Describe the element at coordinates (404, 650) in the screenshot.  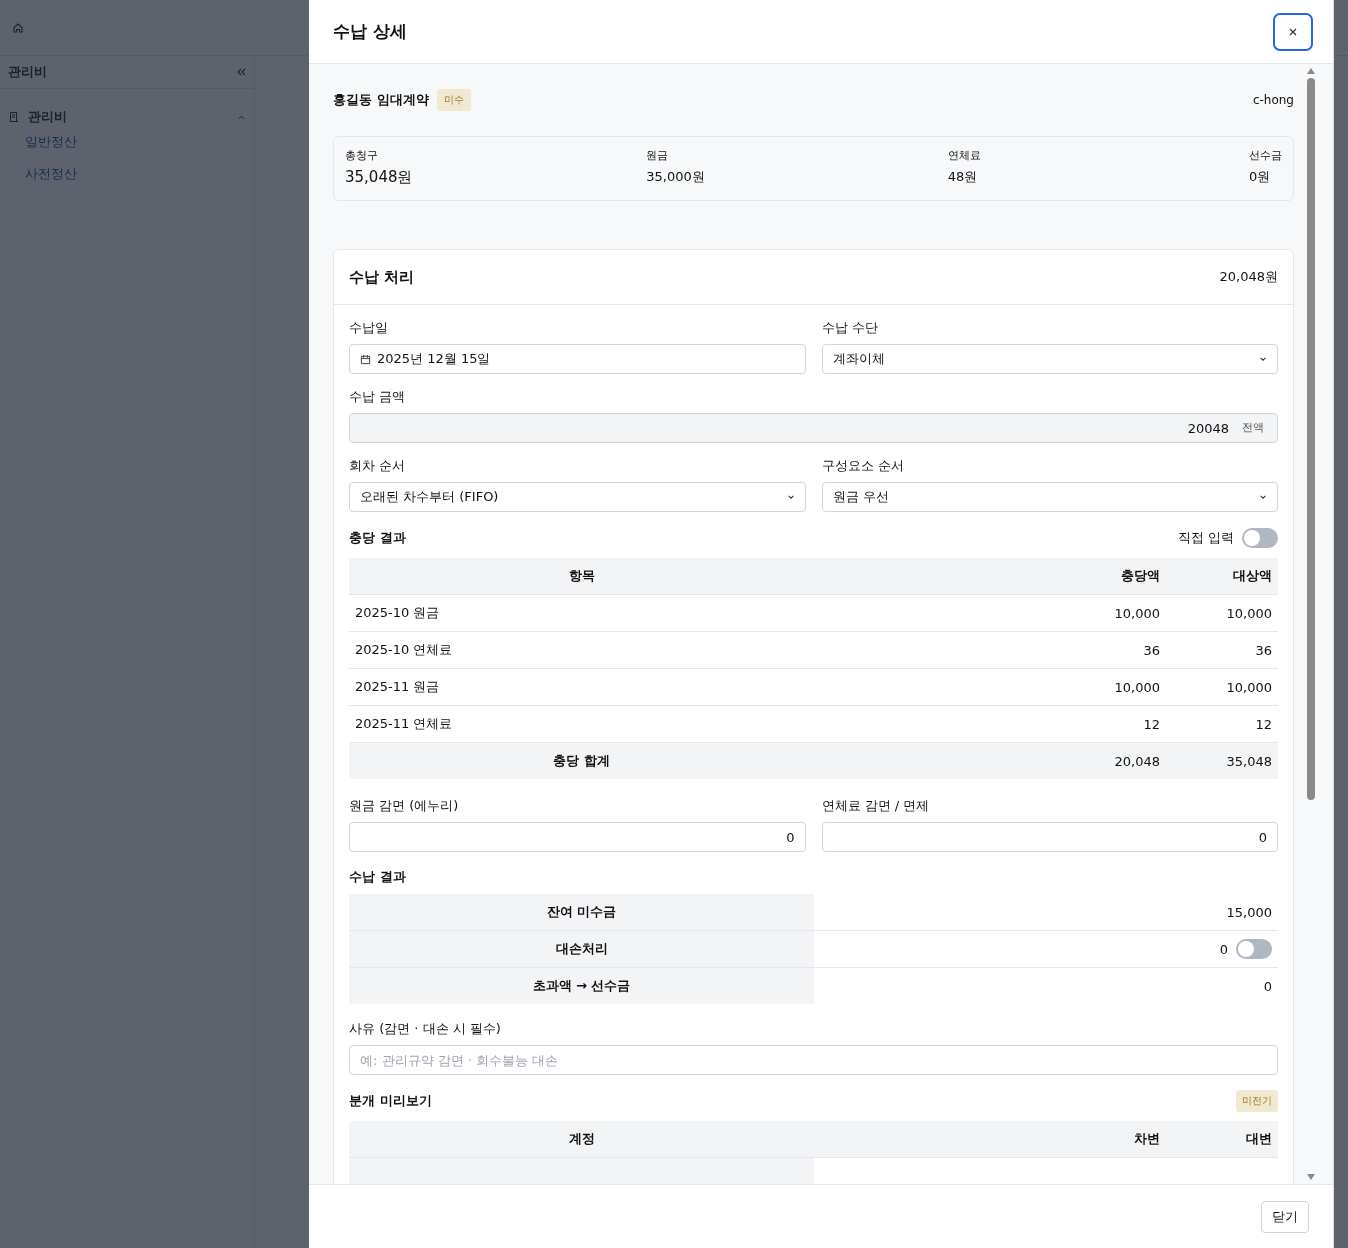
I see `table-cell-text: 2025-10 연체료` at that location.